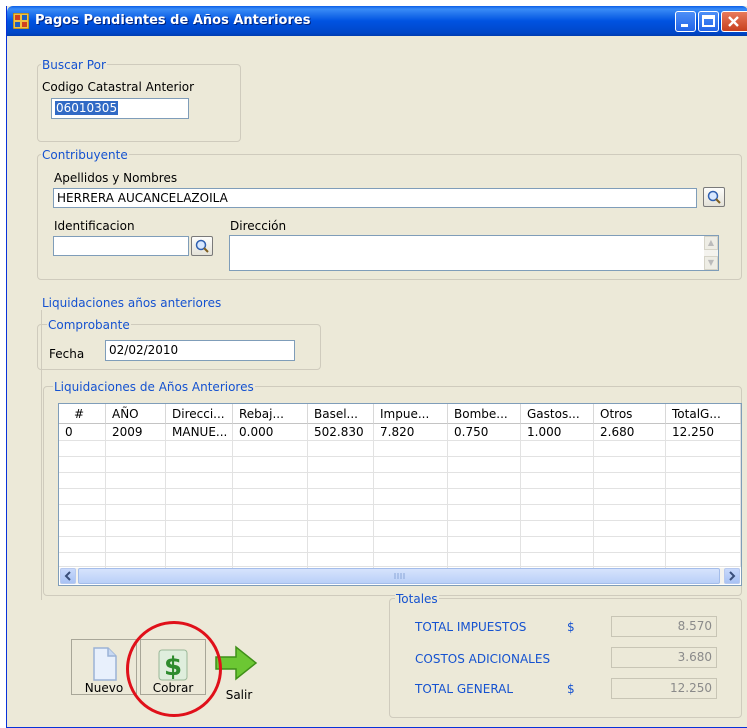 The height and width of the screenshot is (728, 747). What do you see at coordinates (664, 626) in the screenshot?
I see `total-impuestos-value: 8.570` at bounding box center [664, 626].